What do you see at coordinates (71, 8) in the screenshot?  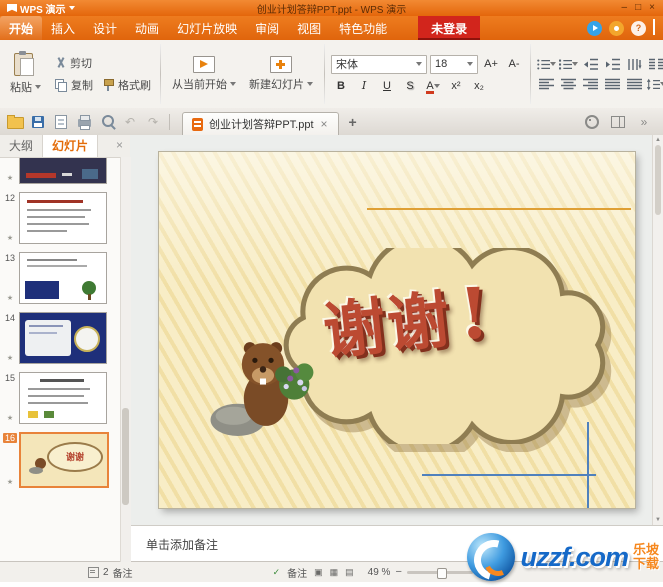 I see `chevron-down-icon` at bounding box center [71, 8].